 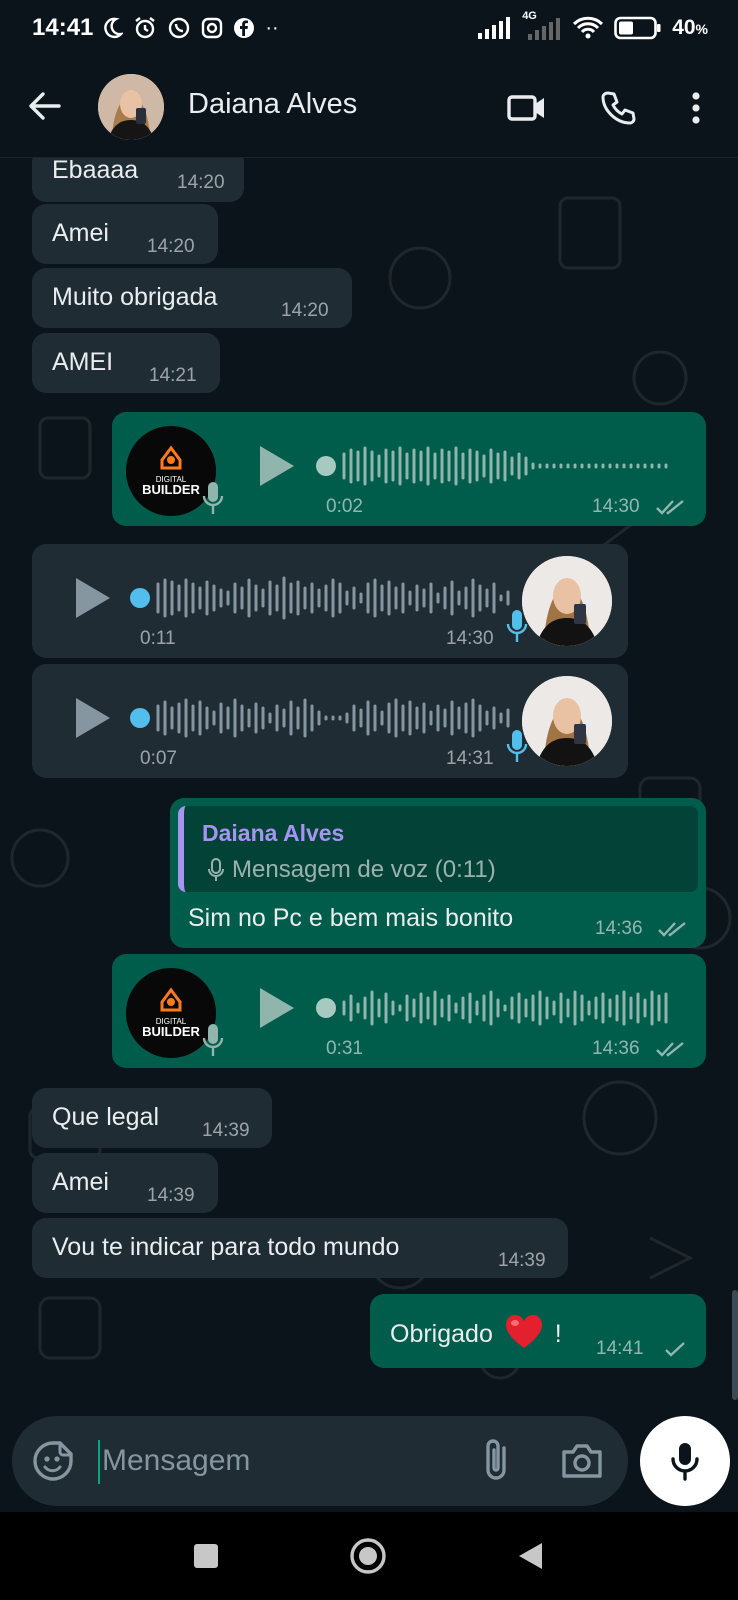 I want to click on message-text: AMEI, so click(x=83, y=362).